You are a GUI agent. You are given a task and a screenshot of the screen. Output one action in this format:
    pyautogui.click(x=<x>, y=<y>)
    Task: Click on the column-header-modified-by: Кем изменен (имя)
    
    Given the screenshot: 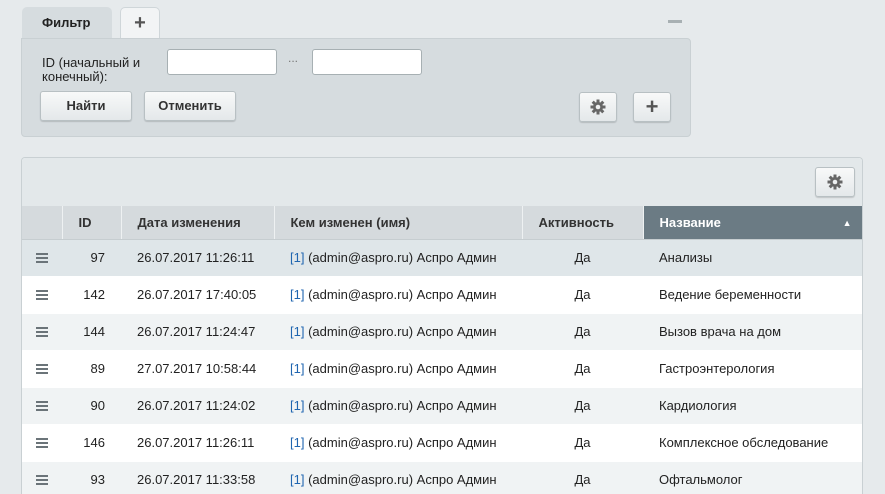 What is the action you would take?
    pyautogui.click(x=398, y=223)
    